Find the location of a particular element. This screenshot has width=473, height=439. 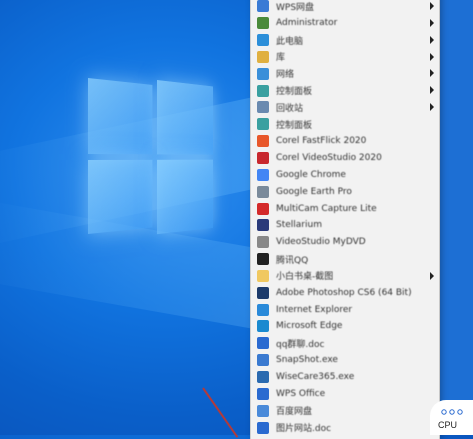

menu-item-label: WiseCare365.exe is located at coordinates (315, 376).